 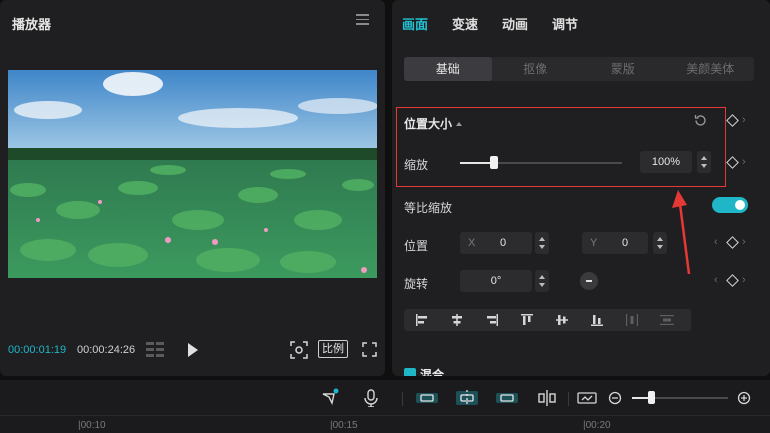 I want to click on ratio-button: 比例, so click(x=333, y=349).